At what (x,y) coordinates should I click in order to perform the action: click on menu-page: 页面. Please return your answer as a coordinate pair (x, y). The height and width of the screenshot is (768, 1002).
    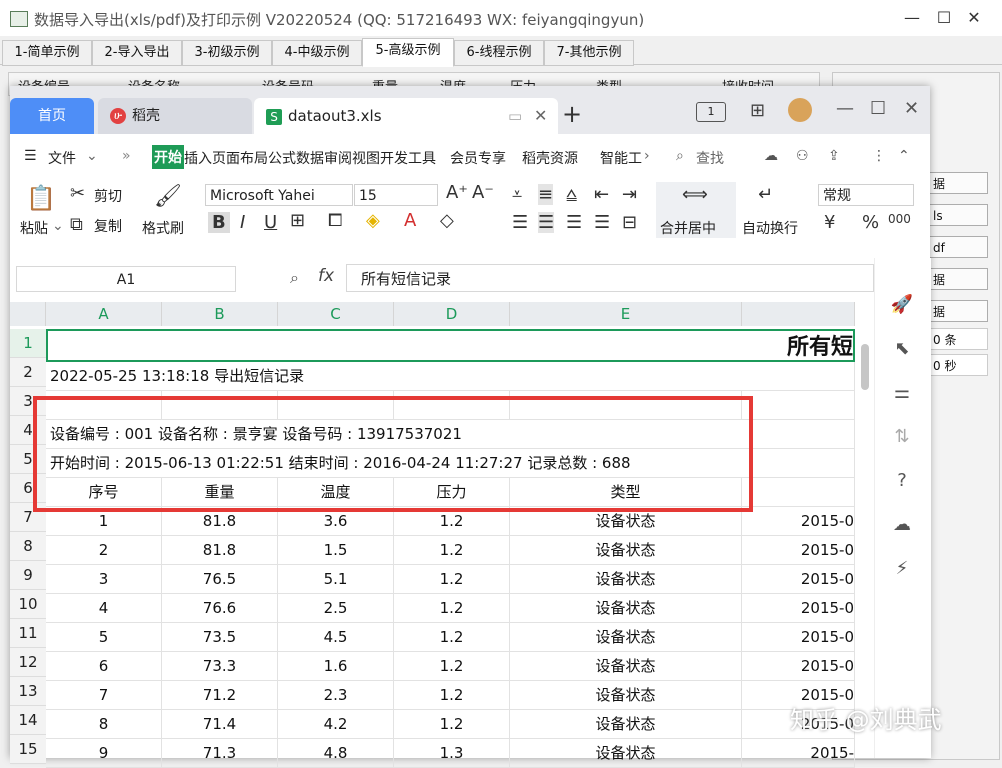
    Looking at the image, I should click on (226, 158).